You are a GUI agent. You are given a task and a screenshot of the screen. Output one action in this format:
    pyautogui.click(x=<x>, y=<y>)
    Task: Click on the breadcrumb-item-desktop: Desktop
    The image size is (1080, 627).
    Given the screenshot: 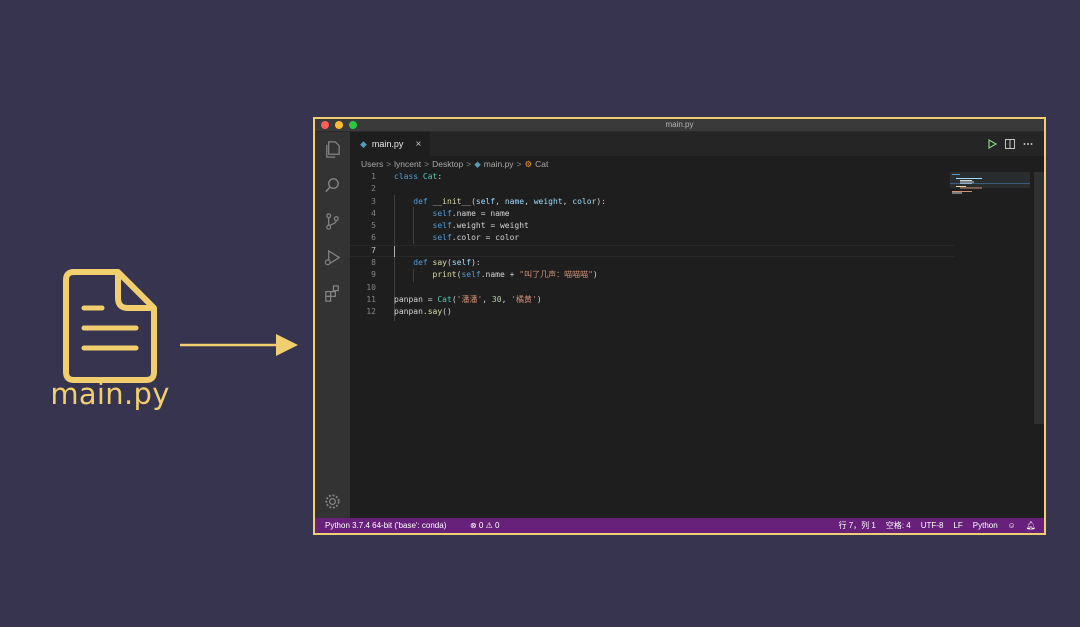 What is the action you would take?
    pyautogui.click(x=447, y=164)
    